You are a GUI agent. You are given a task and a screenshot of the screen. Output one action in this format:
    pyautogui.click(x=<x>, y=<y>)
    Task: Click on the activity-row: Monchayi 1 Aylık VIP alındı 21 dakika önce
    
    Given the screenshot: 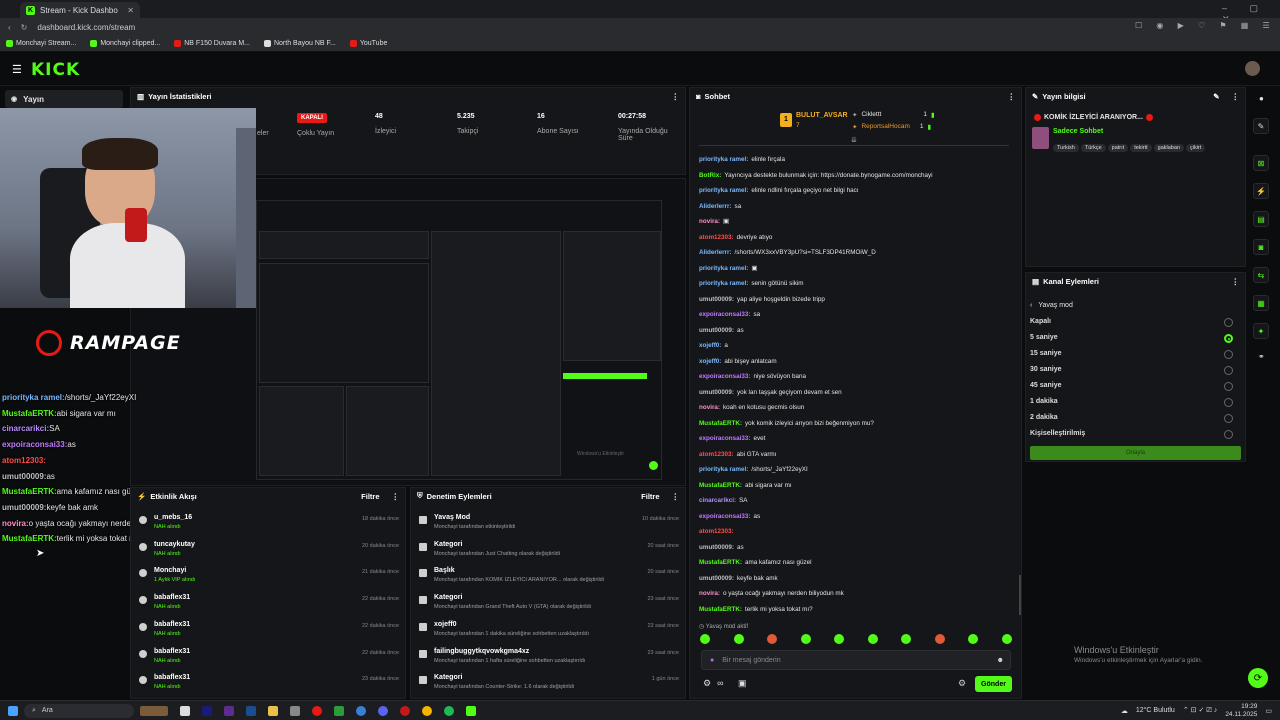 What is the action you would take?
    pyautogui.click(x=268, y=578)
    